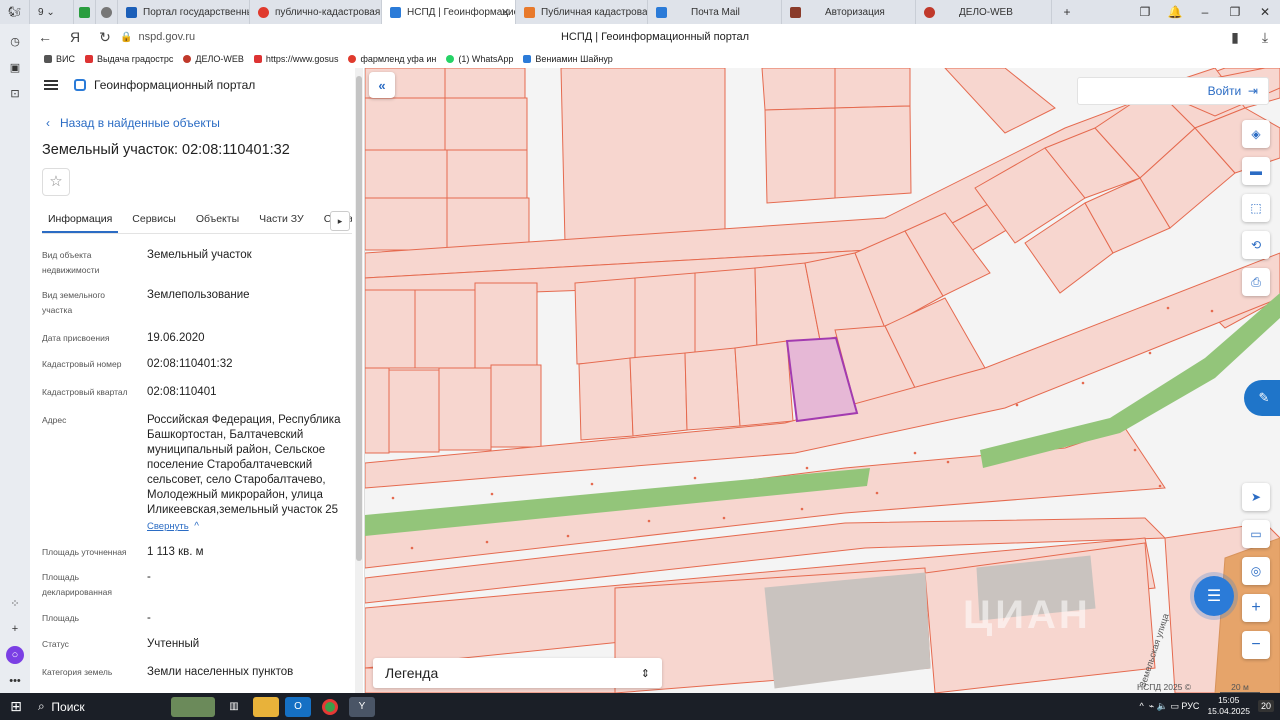 This screenshot has width=1280, height=720. What do you see at coordinates (382, 85) in the screenshot?
I see `collapse-panel-button: «` at bounding box center [382, 85].